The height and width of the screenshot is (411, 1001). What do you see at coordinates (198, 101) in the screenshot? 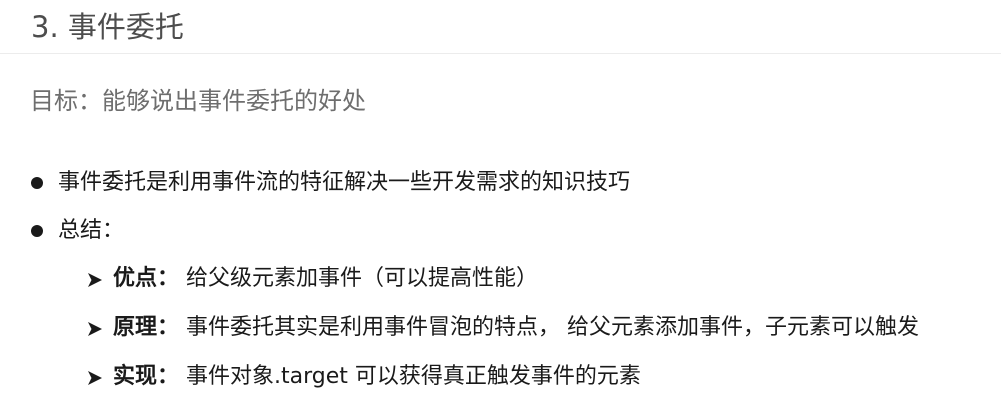
I see `slide-goal: 目标：能够说出事件委托的好处` at bounding box center [198, 101].